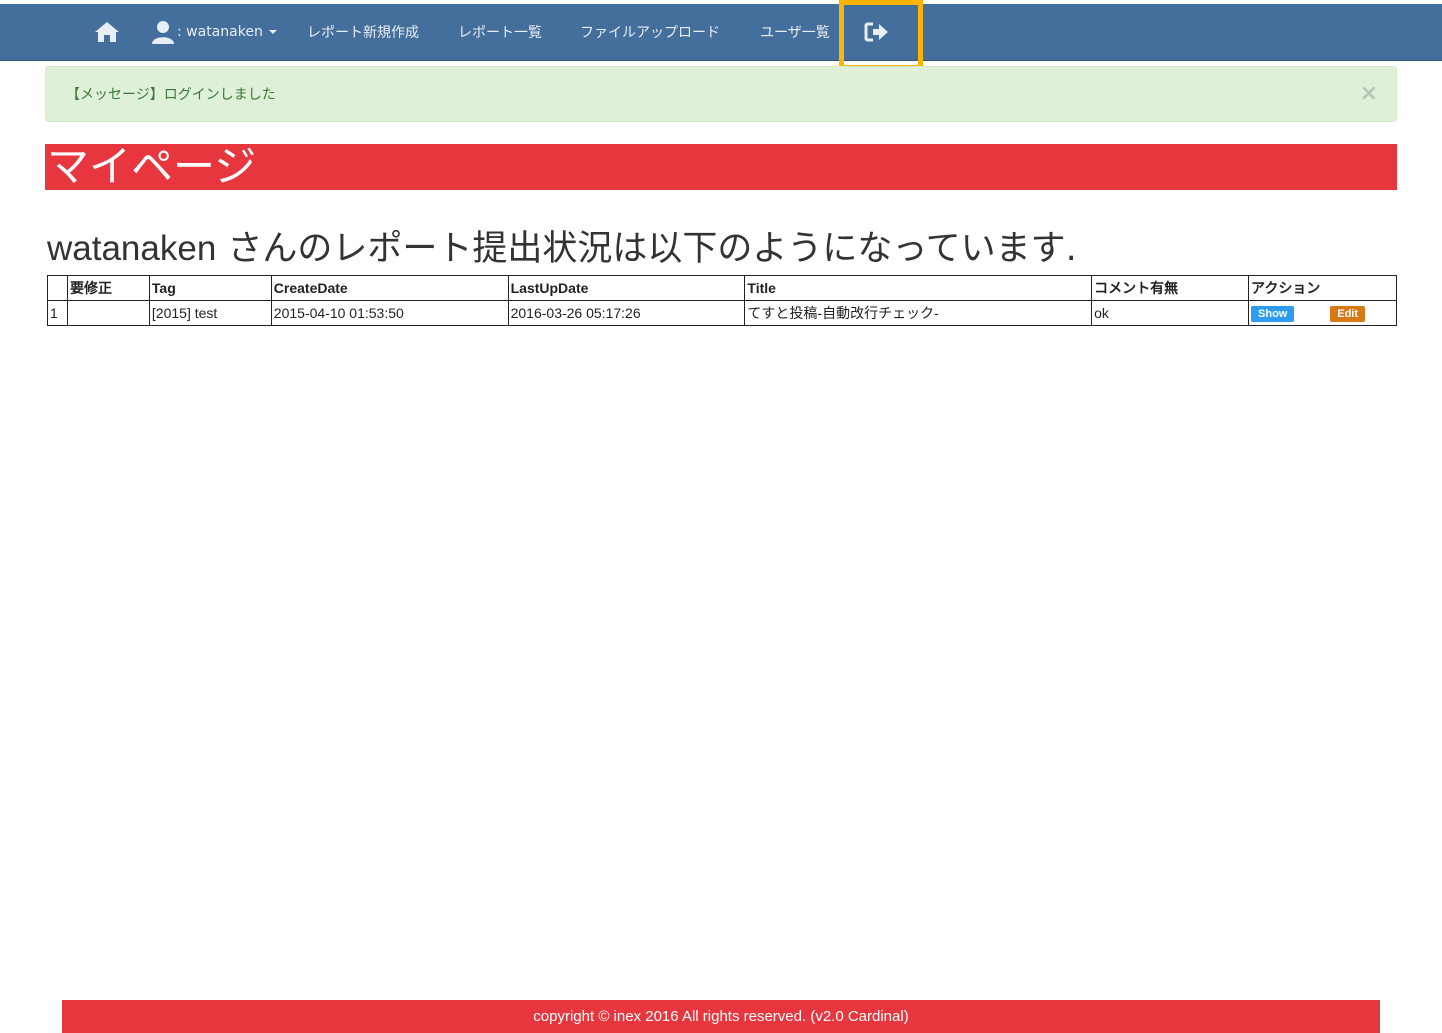 This screenshot has width=1442, height=1033. Describe the element at coordinates (1322, 313) in the screenshot. I see `cell-actions: Show Edit` at that location.